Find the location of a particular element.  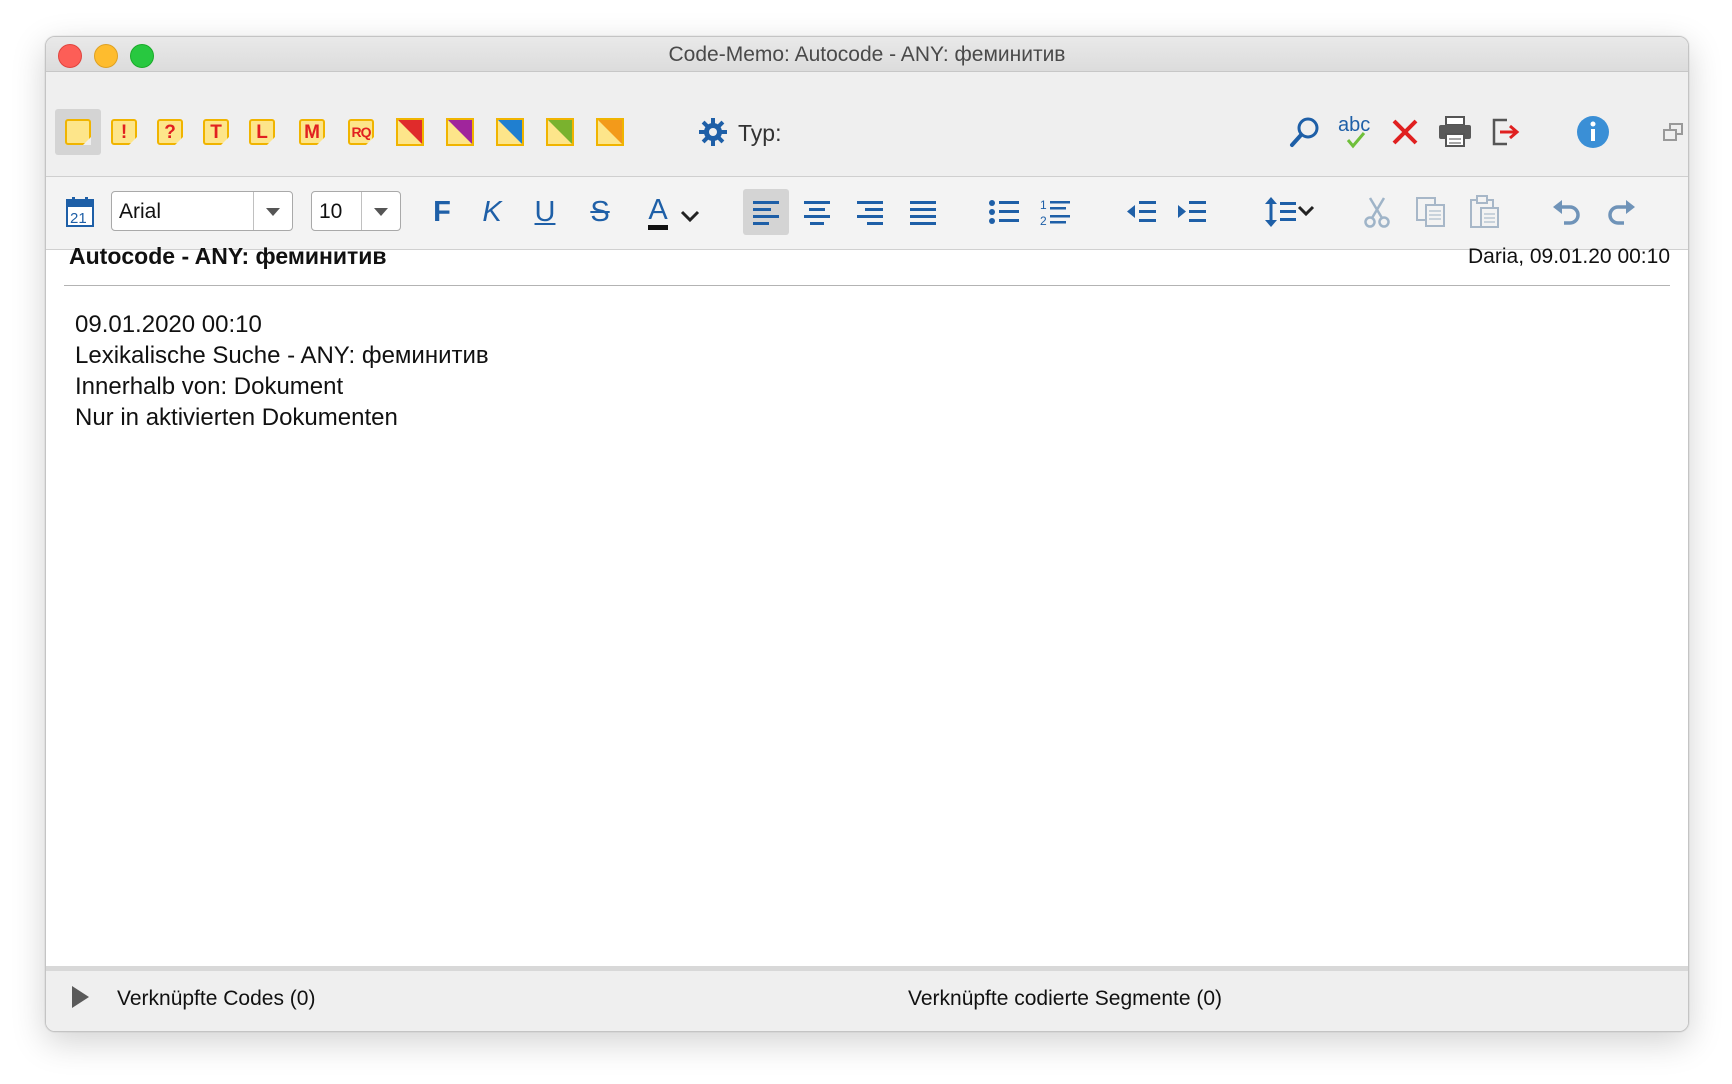

memo-type-blue-button is located at coordinates (510, 132).